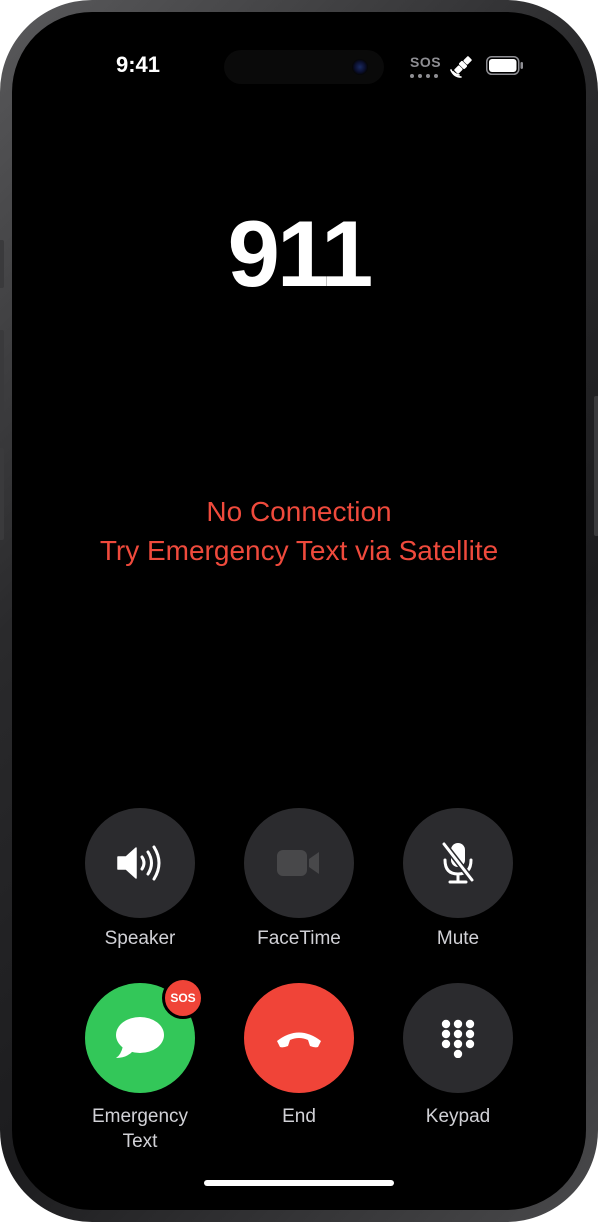 Image resolution: width=598 pixels, height=1222 pixels. I want to click on keypad-grid-icon, so click(458, 1038).